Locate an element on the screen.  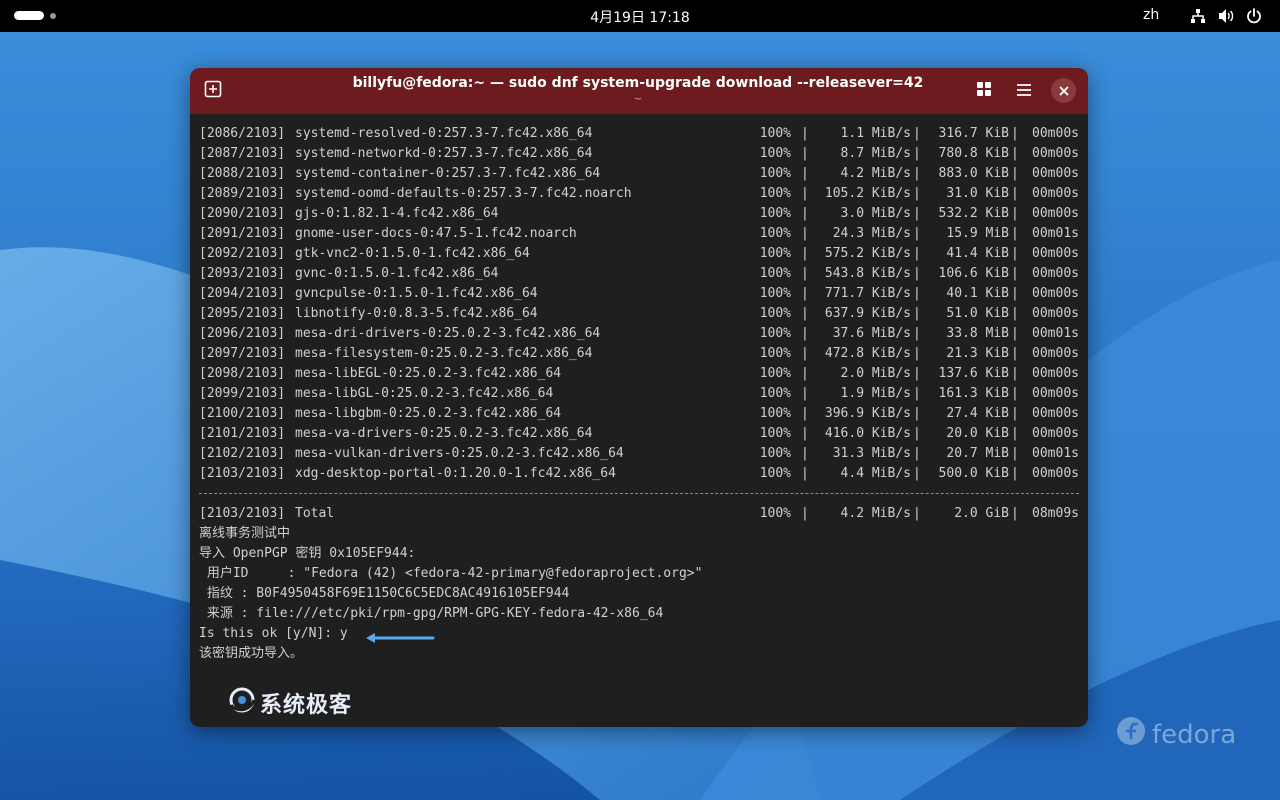
download-size: 51.0 KiB is located at coordinates (977, 313).